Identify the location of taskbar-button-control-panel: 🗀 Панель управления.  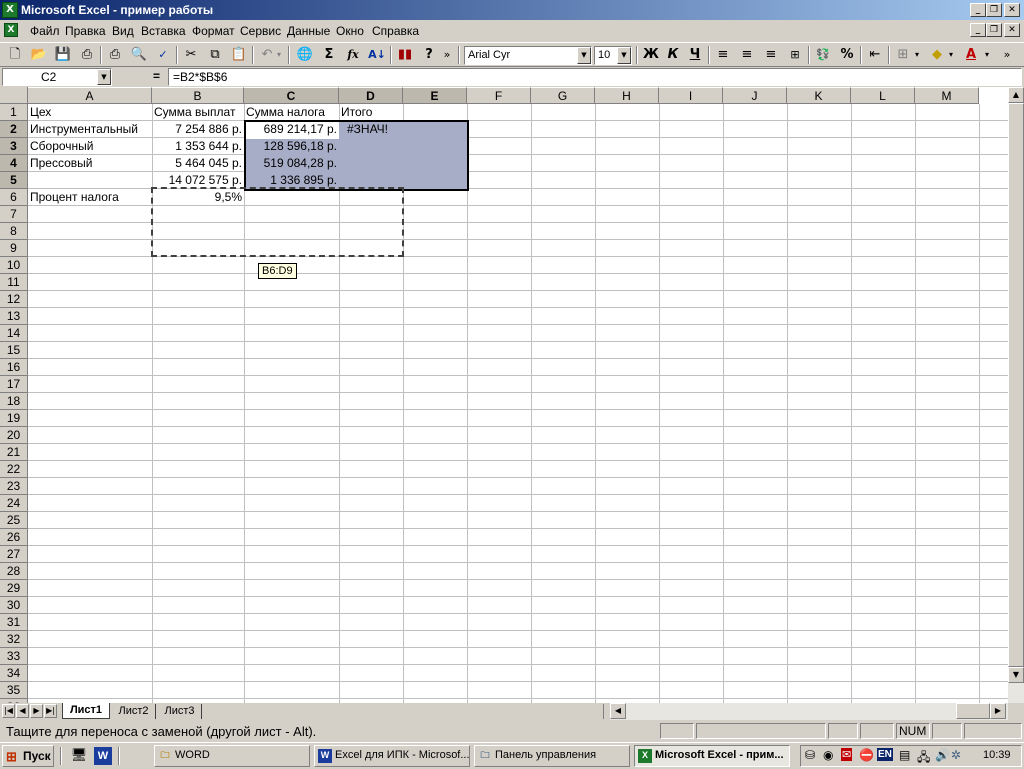
(552, 756).